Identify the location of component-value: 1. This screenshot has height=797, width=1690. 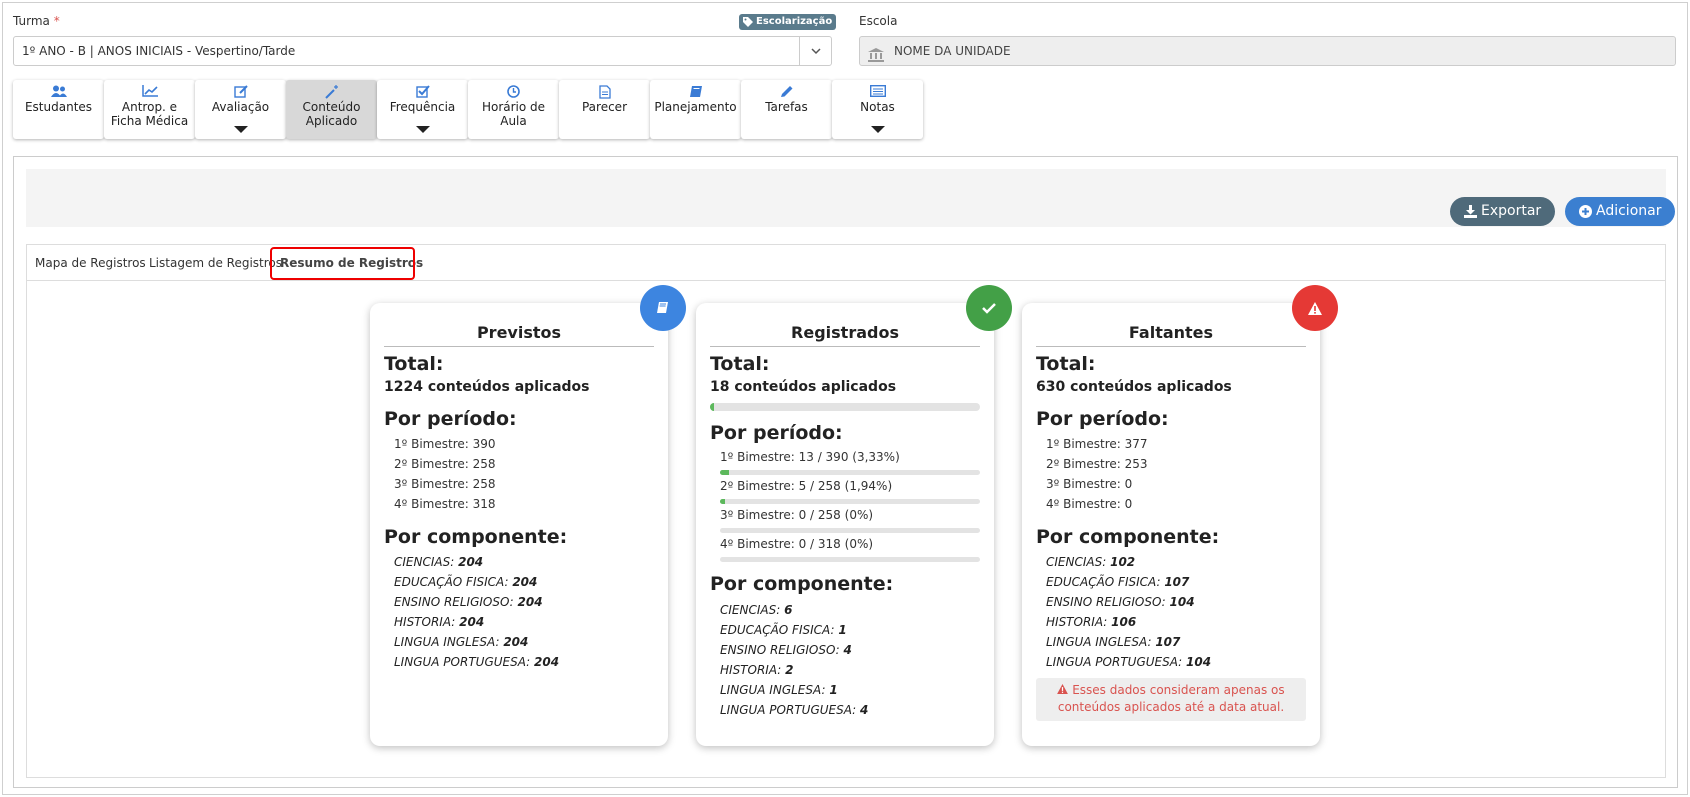
(842, 630).